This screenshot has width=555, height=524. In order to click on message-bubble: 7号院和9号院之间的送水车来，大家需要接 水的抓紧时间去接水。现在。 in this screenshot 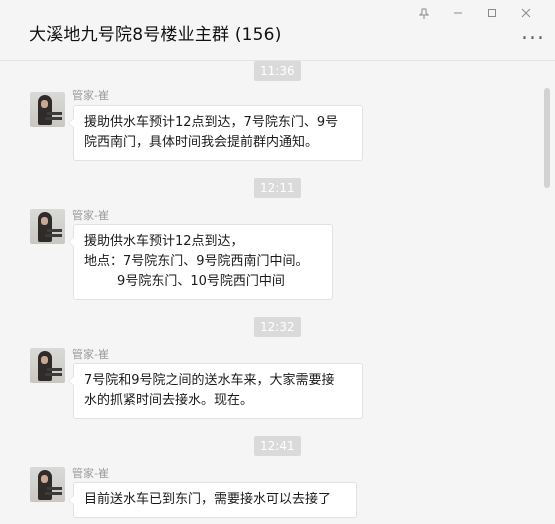, I will do `click(215, 391)`.